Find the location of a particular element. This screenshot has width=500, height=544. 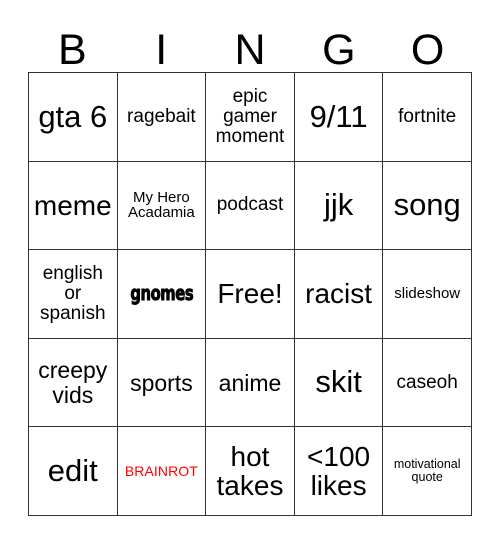

bingo-cell-r4c5: caseoh is located at coordinates (427, 383).